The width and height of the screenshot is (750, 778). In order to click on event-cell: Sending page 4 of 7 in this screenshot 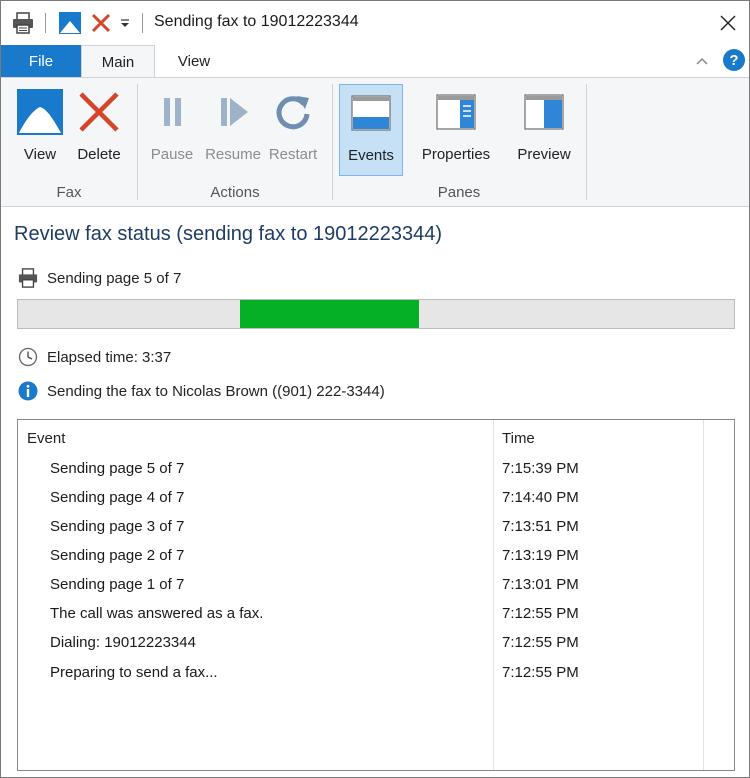, I will do `click(117, 497)`.